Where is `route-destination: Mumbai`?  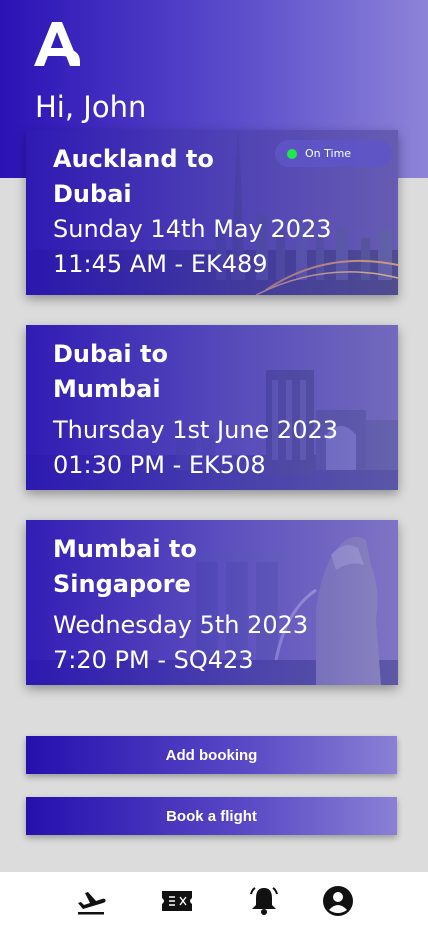
route-destination: Mumbai is located at coordinates (107, 389).